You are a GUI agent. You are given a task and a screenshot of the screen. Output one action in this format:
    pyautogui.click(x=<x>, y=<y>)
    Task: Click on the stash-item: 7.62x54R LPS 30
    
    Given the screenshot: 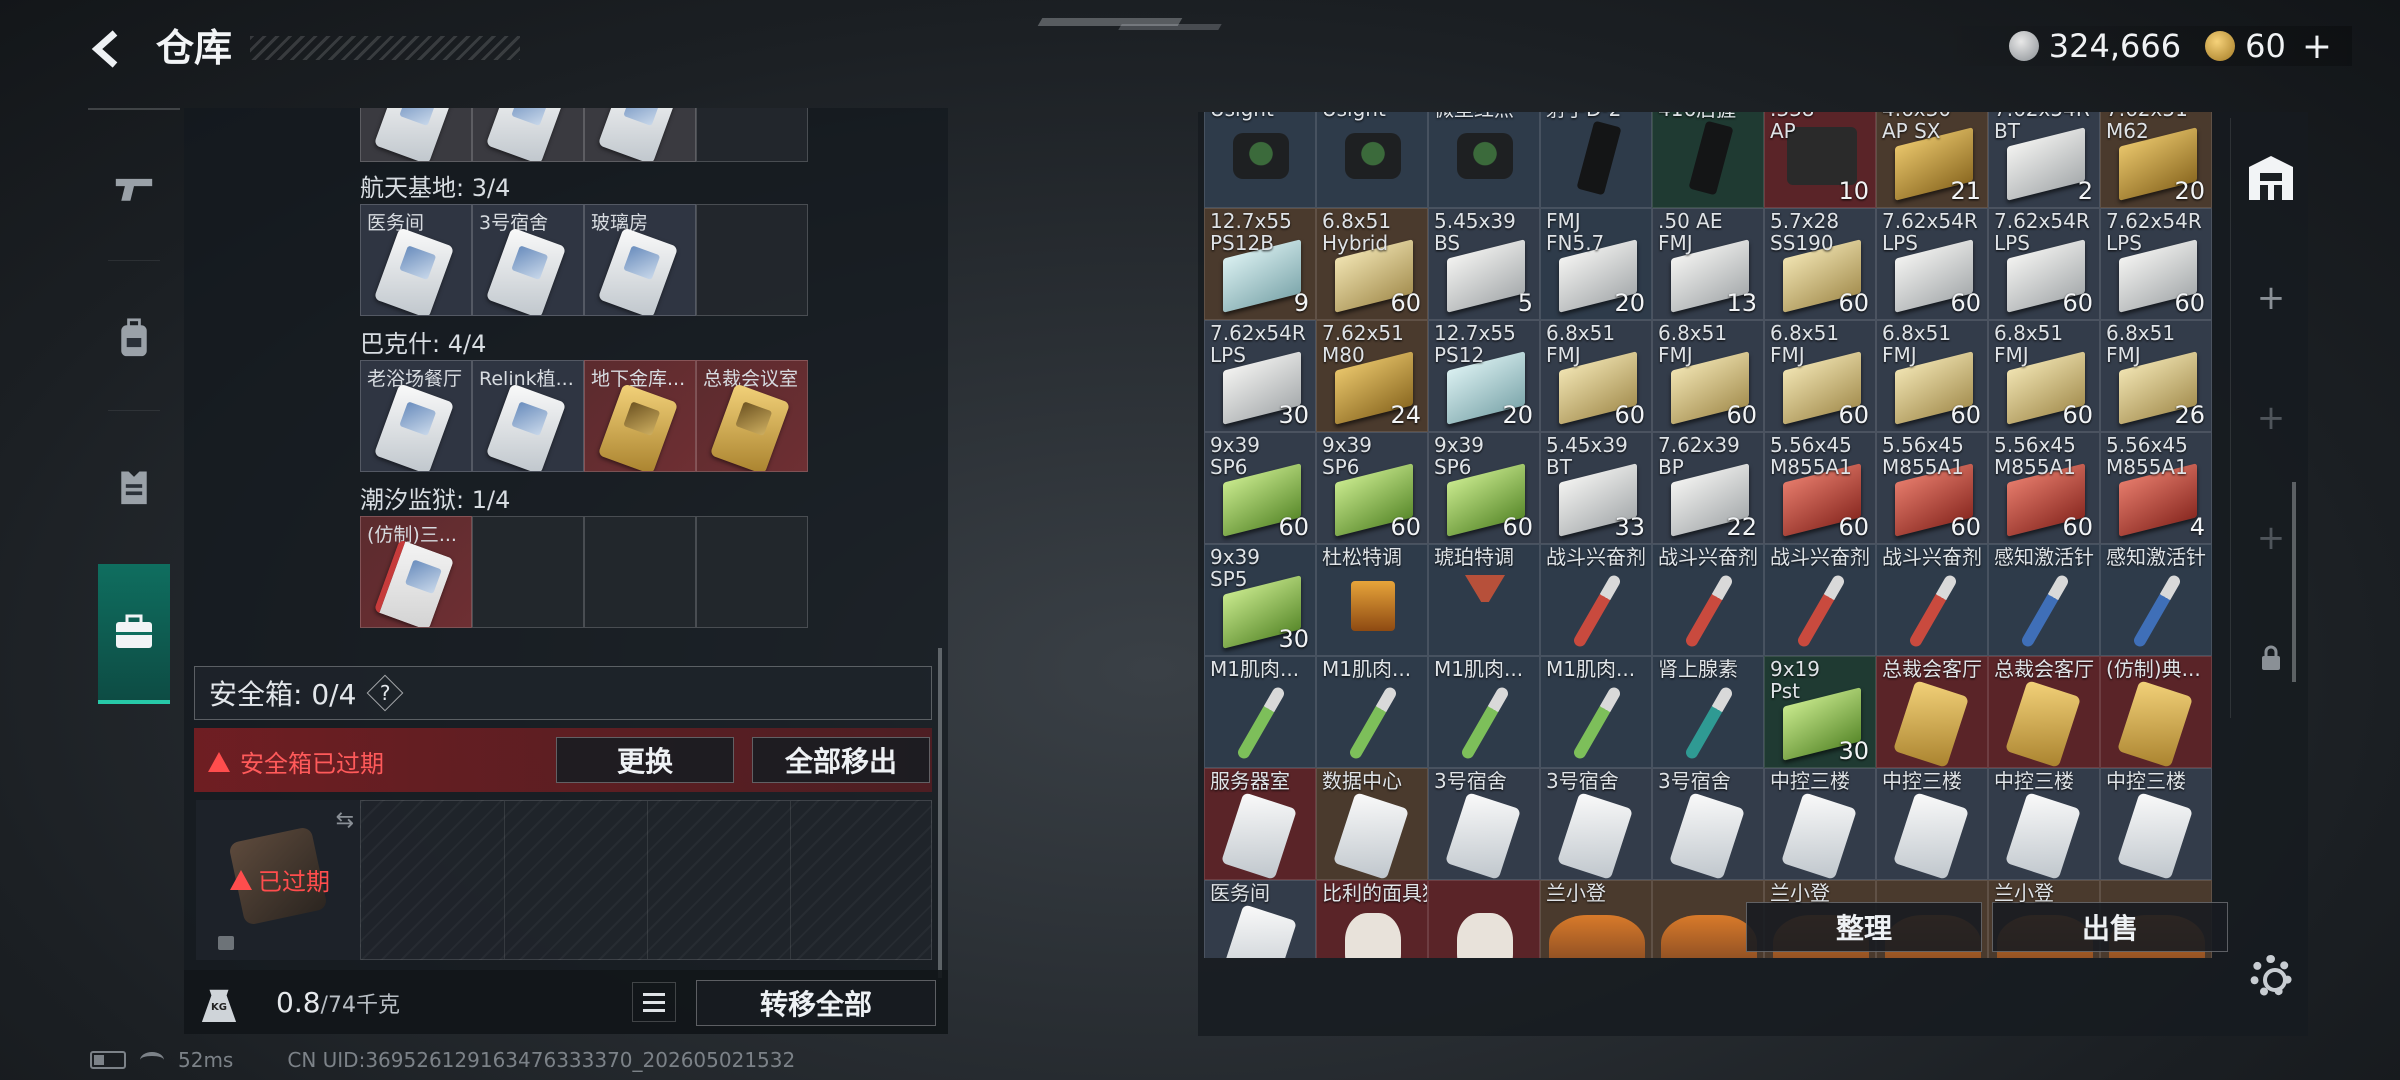 What is the action you would take?
    pyautogui.click(x=1260, y=376)
    